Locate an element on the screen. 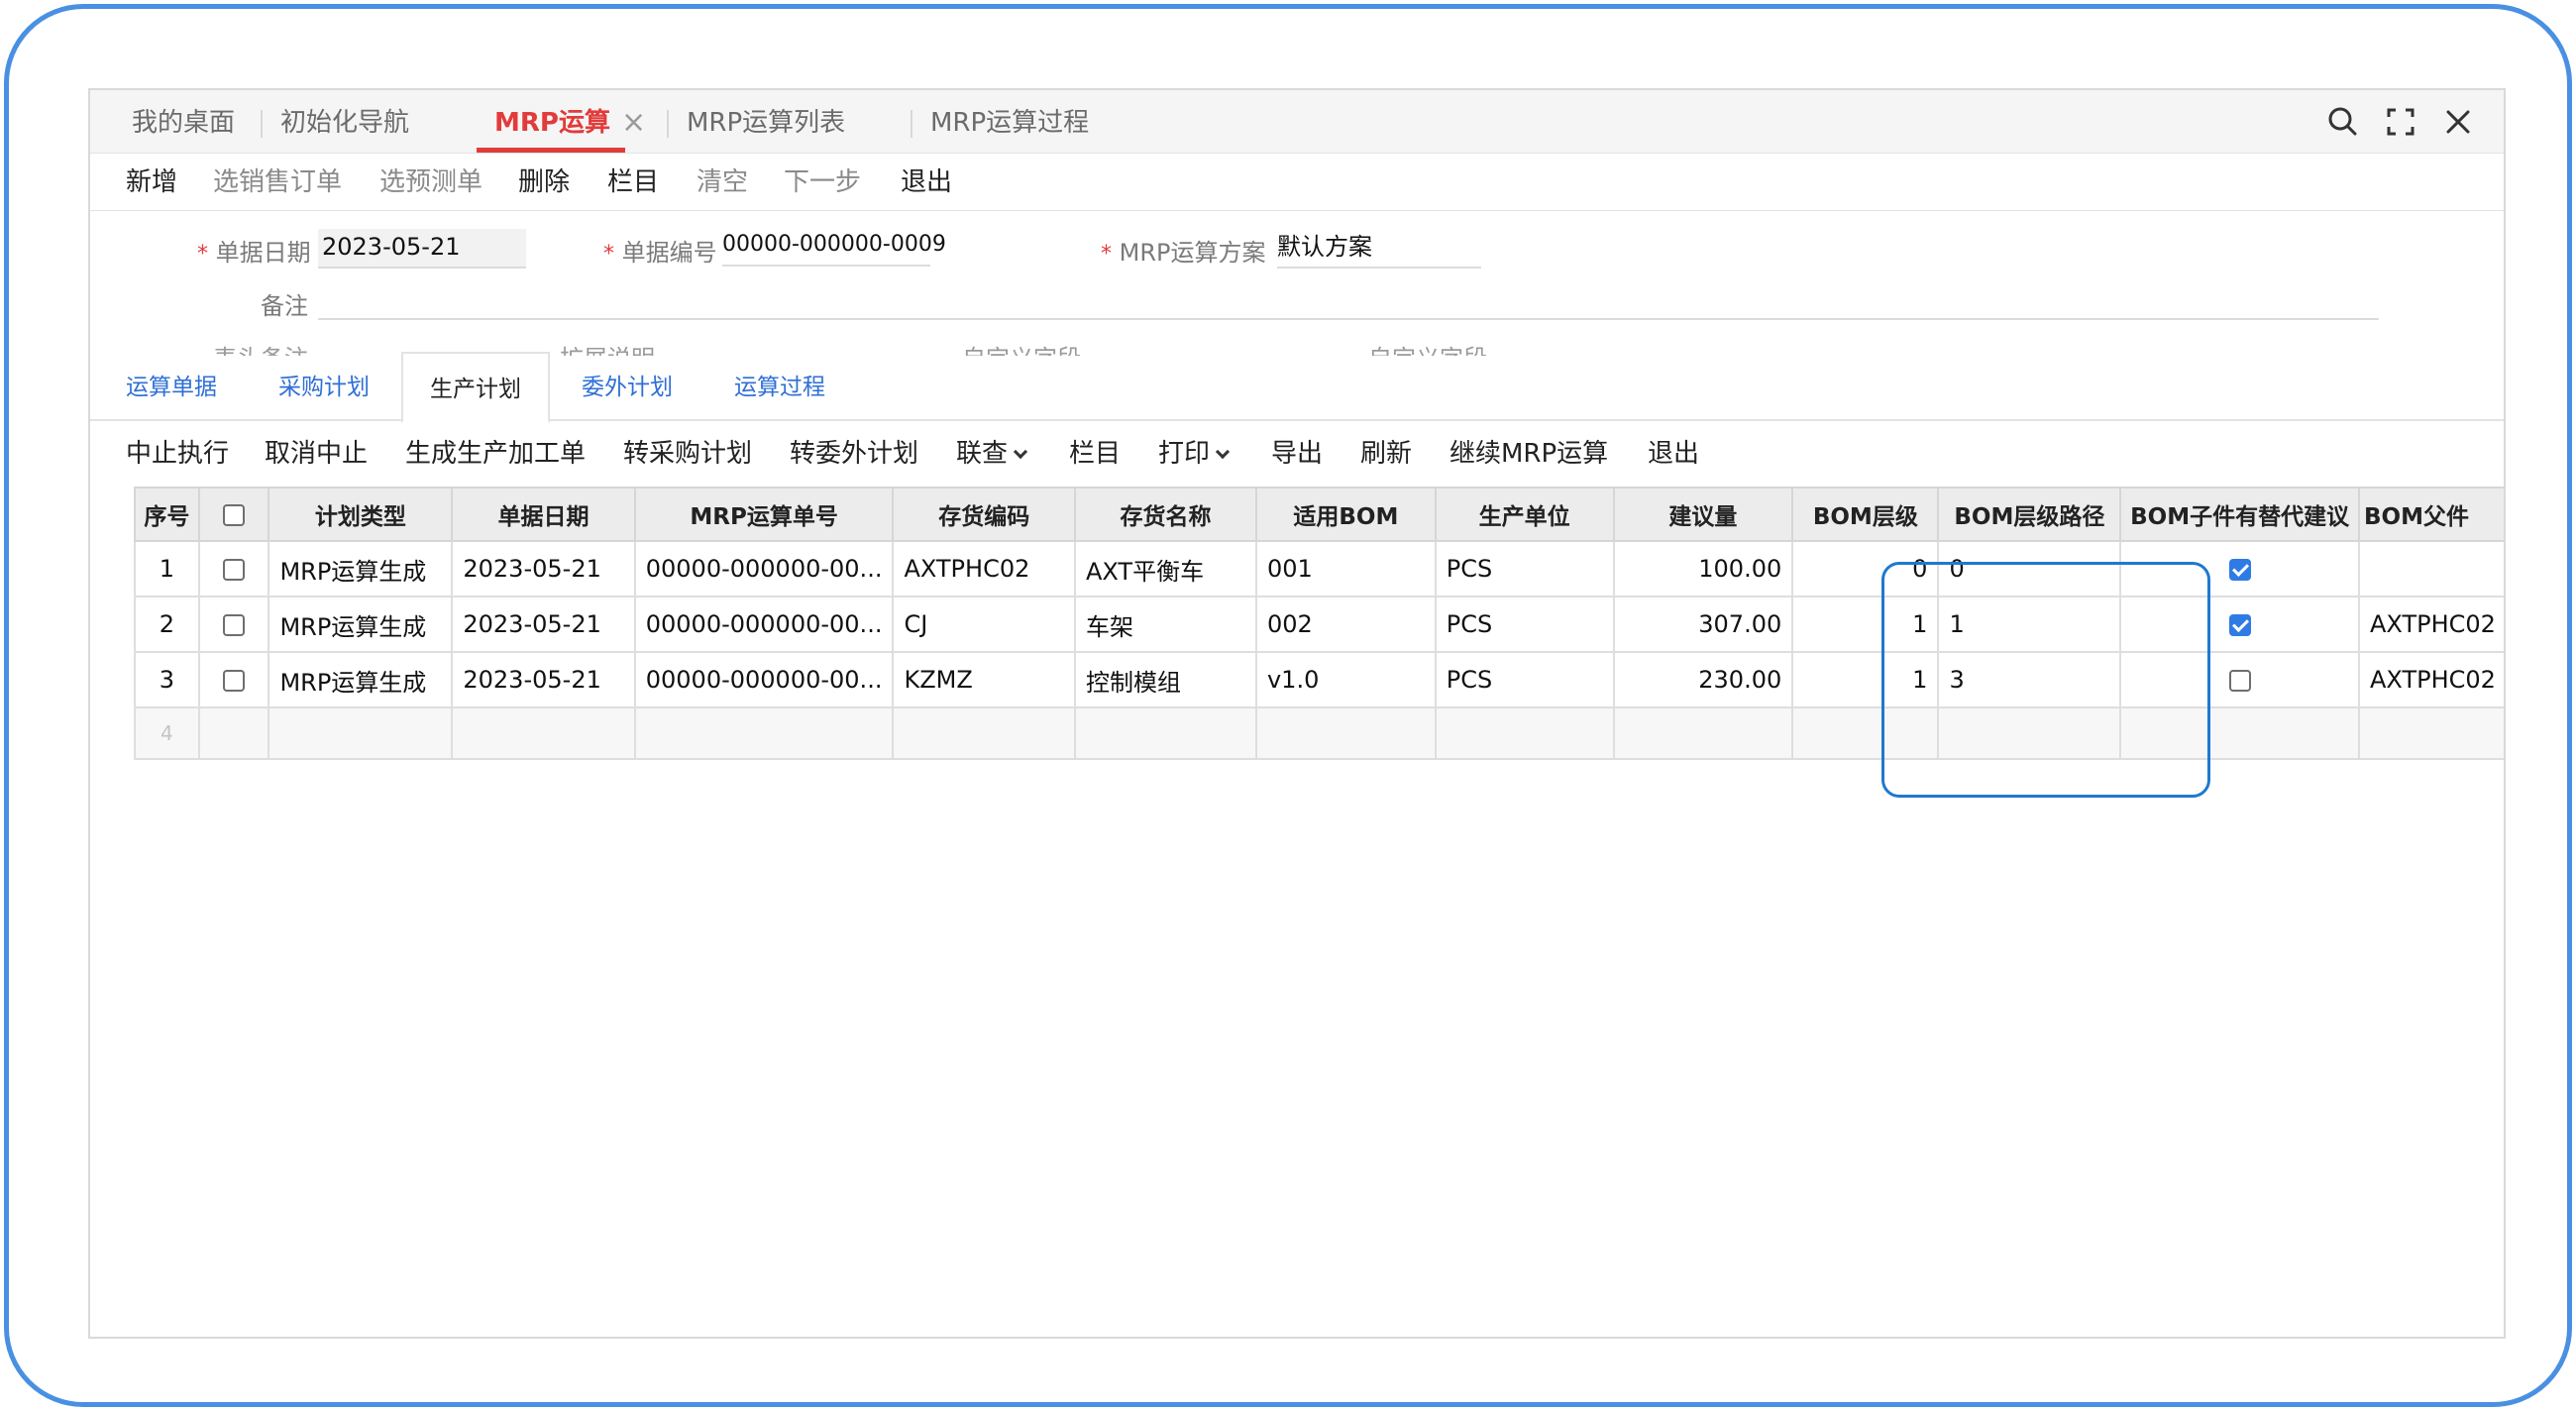 The width and height of the screenshot is (2576, 1411). col-header-date: 单据日期 is located at coordinates (544, 514).